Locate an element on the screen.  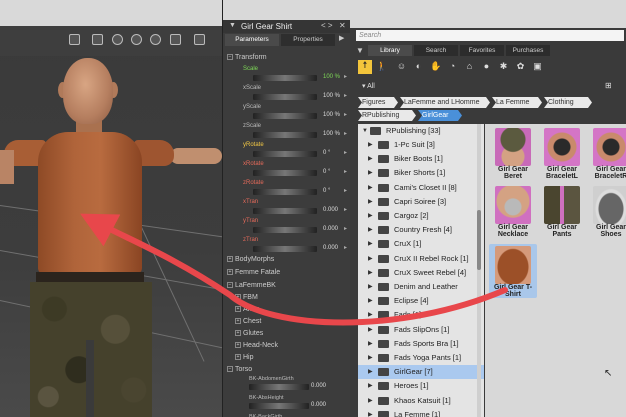
clothing-category-icon: ⌂ is located at coordinates (469, 66).